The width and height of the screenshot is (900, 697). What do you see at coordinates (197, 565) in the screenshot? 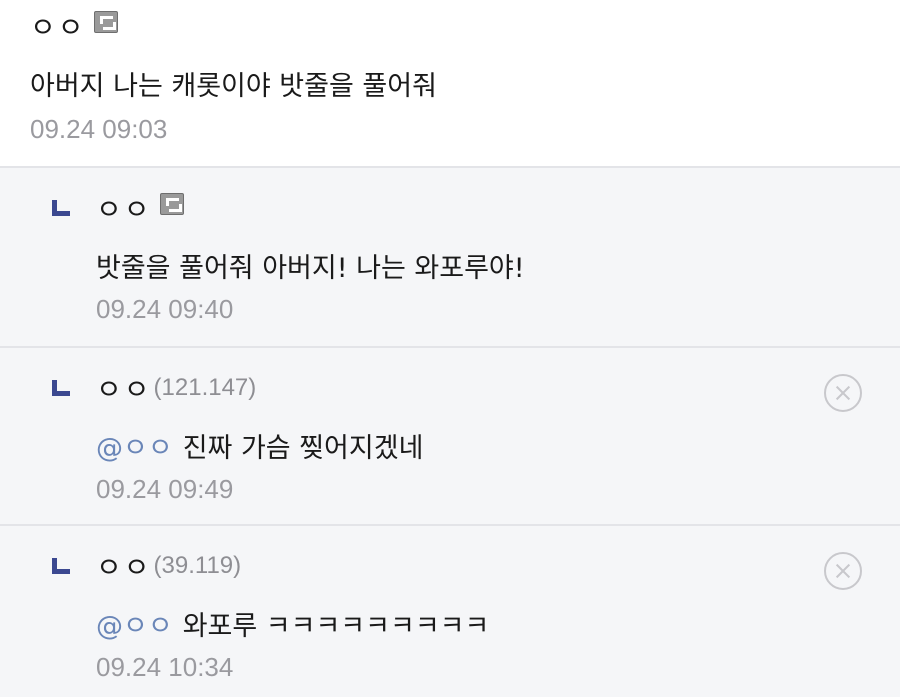
I see `author-ip: (39.119)` at bounding box center [197, 565].